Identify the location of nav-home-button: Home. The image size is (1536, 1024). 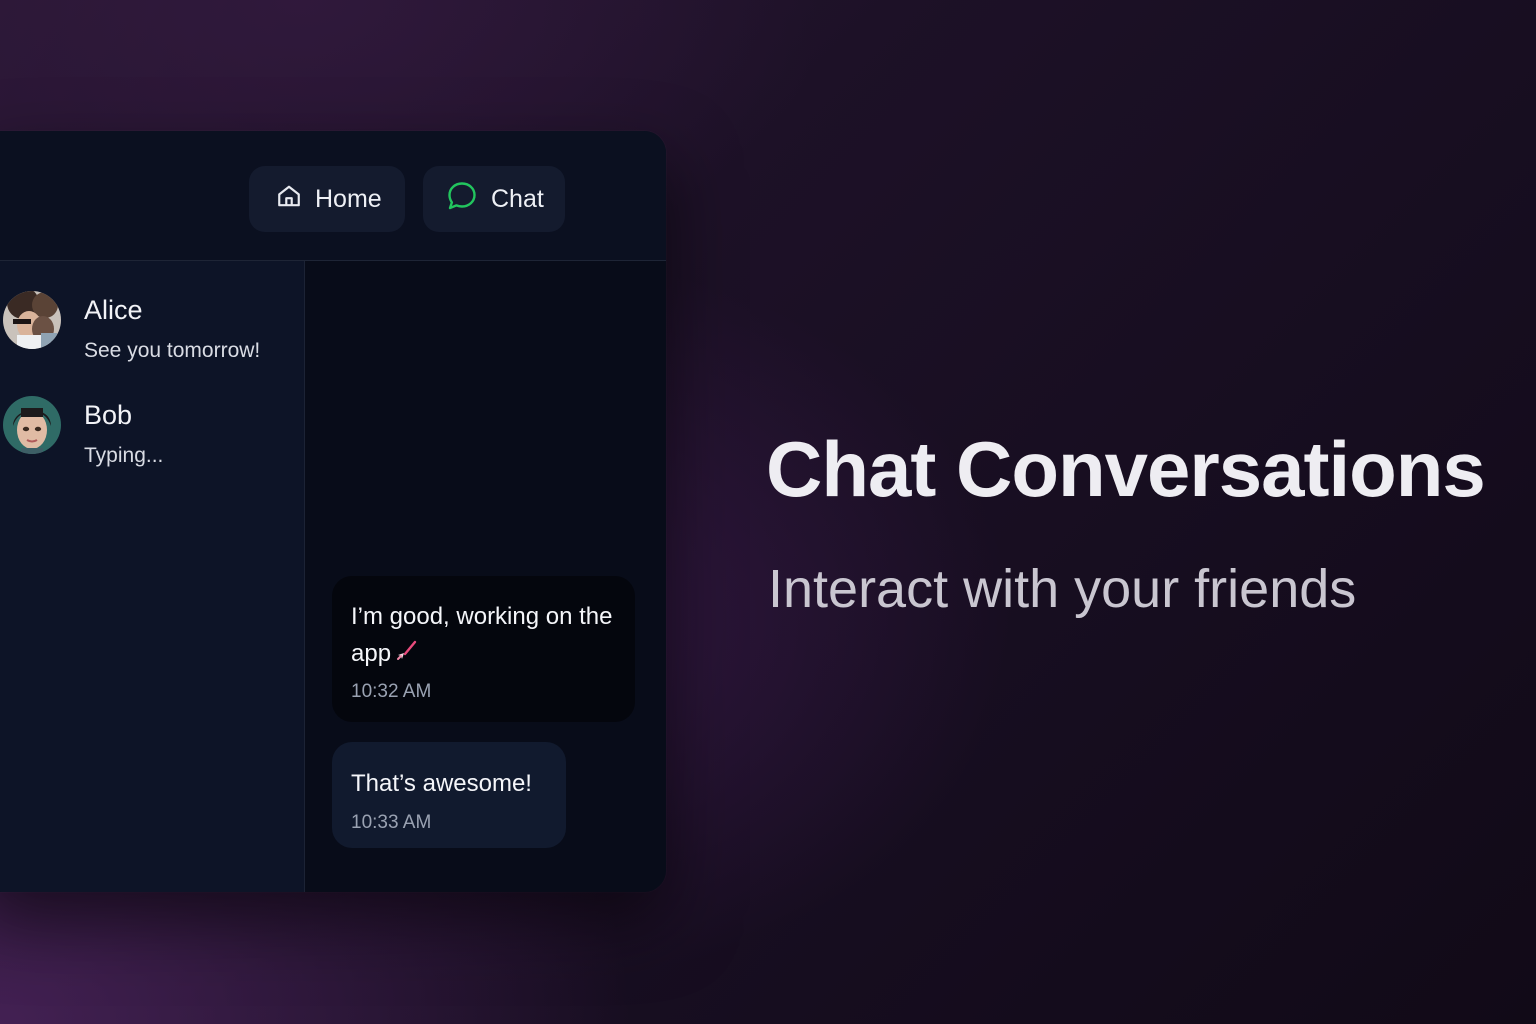
(327, 199).